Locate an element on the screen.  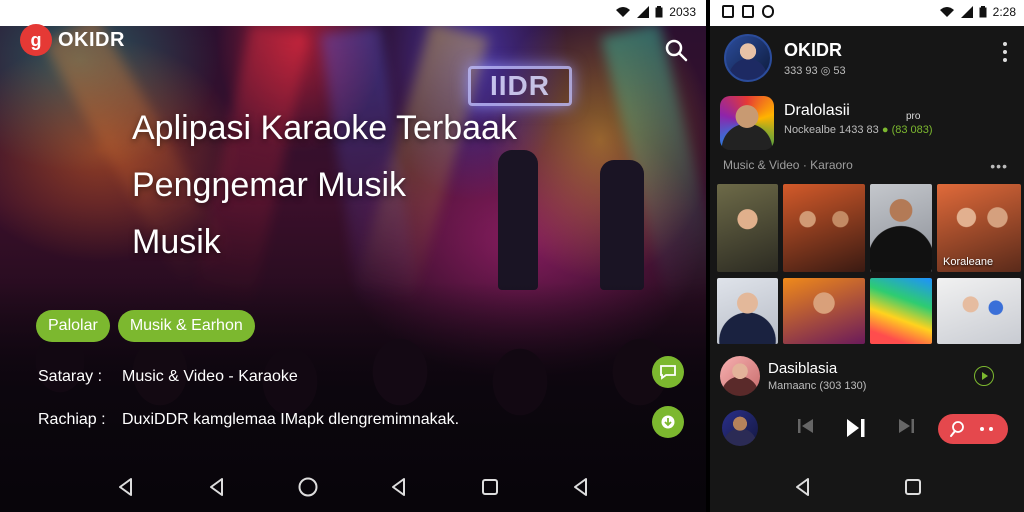
search-icon is located at coordinates (676, 50).